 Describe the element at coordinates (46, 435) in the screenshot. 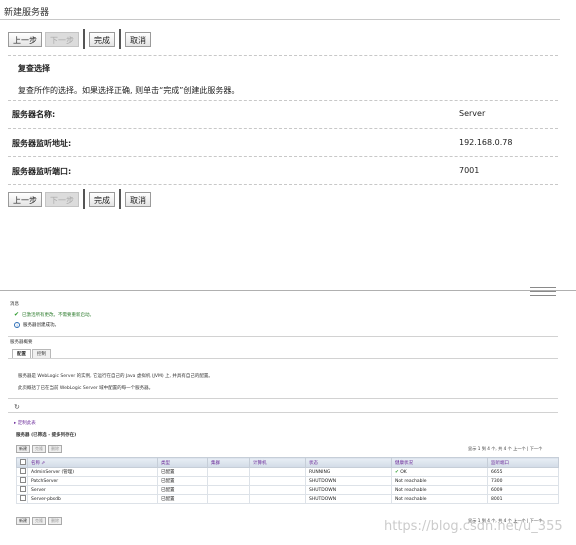

I see `table-title: 服务器 (已筛选 - 提多列存在)` at that location.